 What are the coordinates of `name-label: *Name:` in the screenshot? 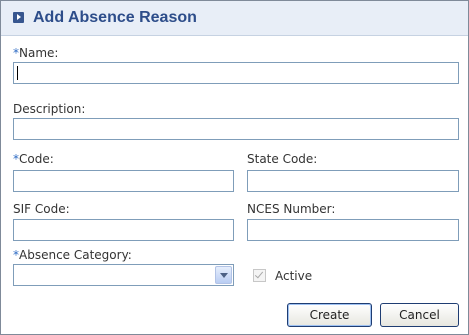 It's located at (36, 53).